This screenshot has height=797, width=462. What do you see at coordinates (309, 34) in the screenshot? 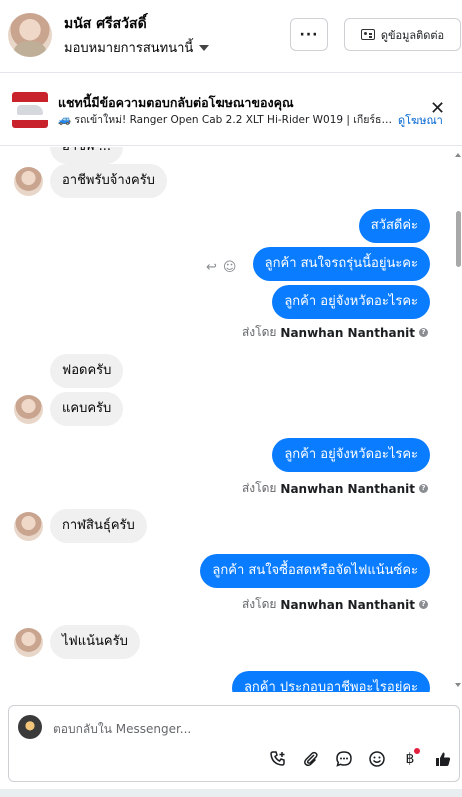
I see `more-options-button: ···` at bounding box center [309, 34].